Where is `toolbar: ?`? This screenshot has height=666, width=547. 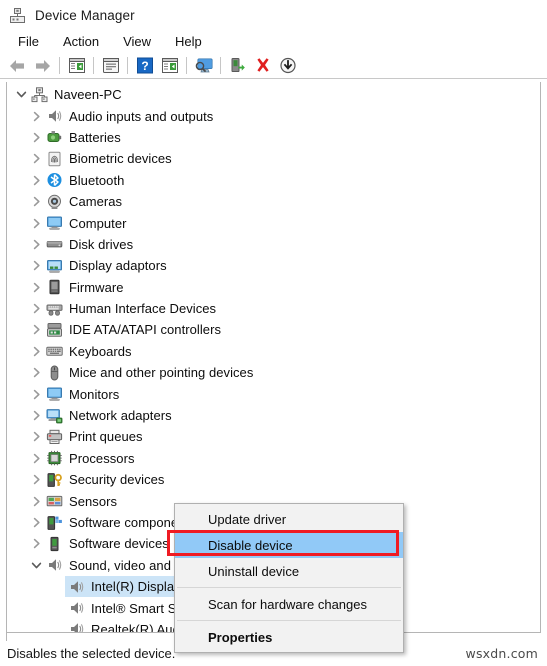
toolbar: ? is located at coordinates (273, 66).